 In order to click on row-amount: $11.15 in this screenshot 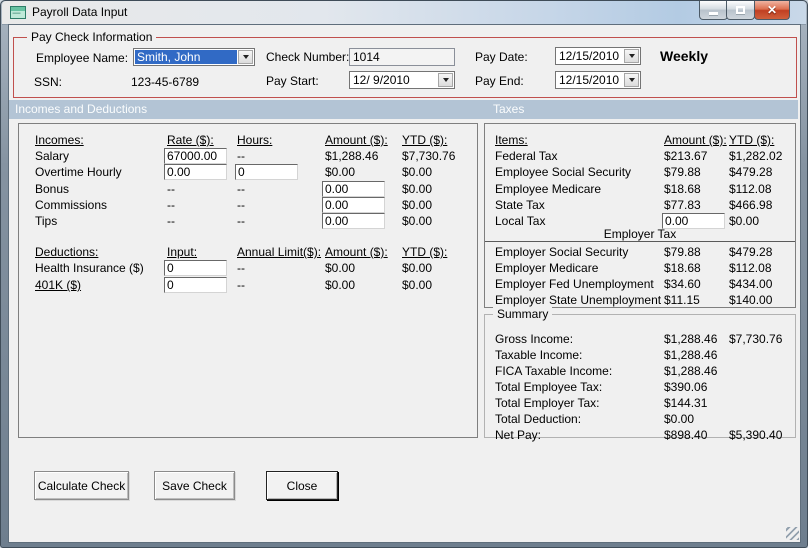, I will do `click(682, 300)`.